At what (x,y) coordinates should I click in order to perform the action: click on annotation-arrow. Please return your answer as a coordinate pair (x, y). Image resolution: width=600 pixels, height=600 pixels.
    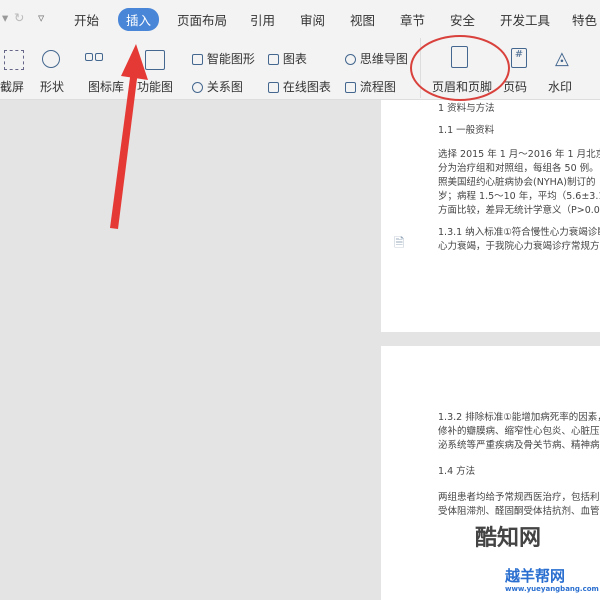
    Looking at the image, I should click on (129, 136).